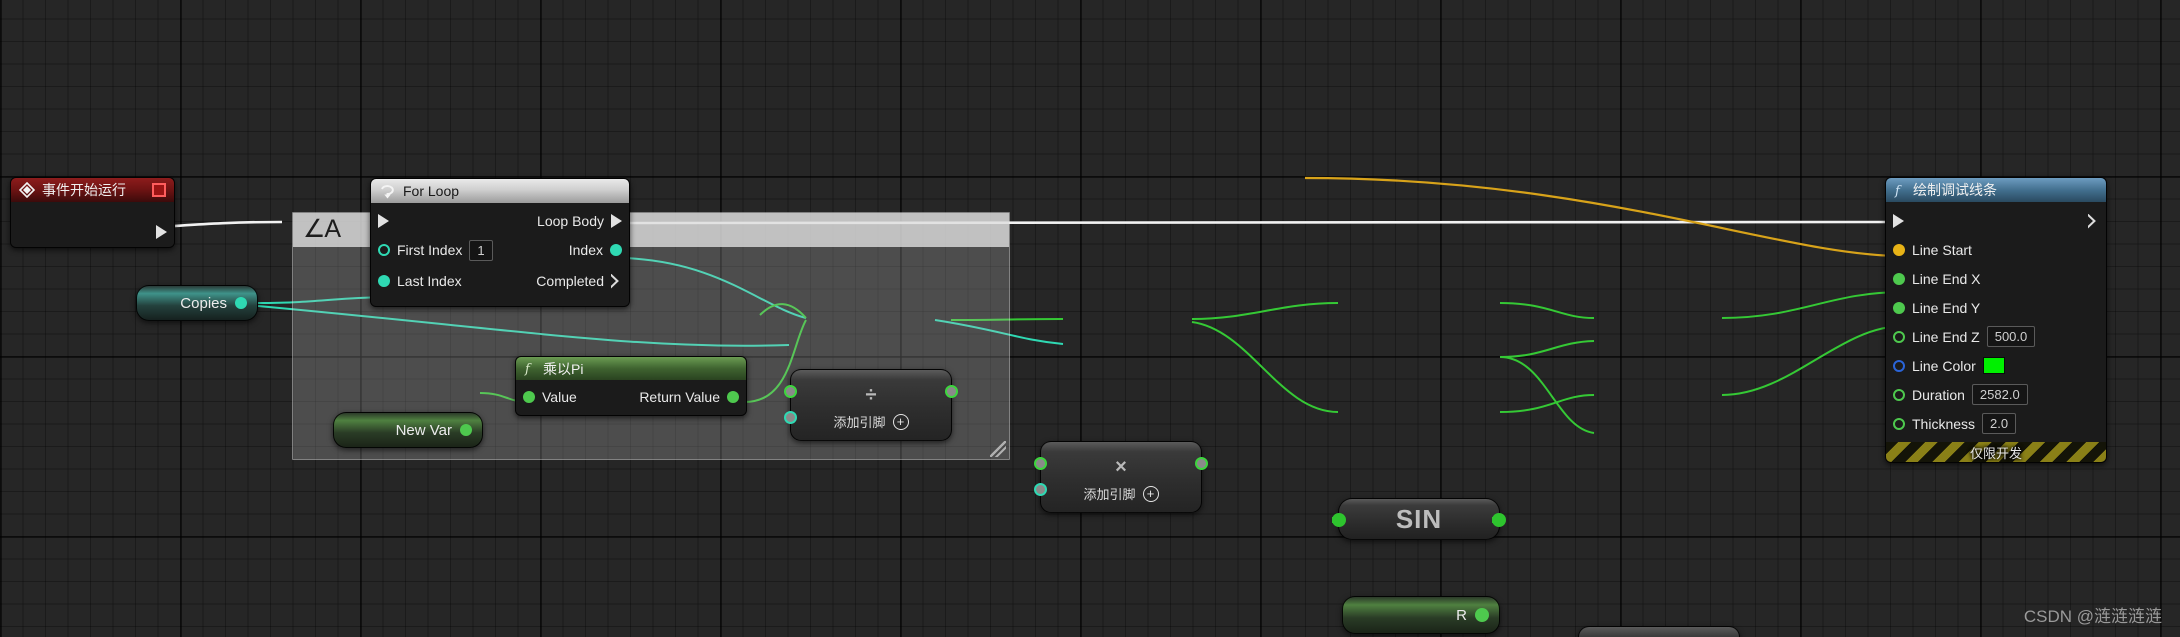 This screenshot has width=2180, height=637. I want to click on value-in-pin-icon, so click(529, 397).